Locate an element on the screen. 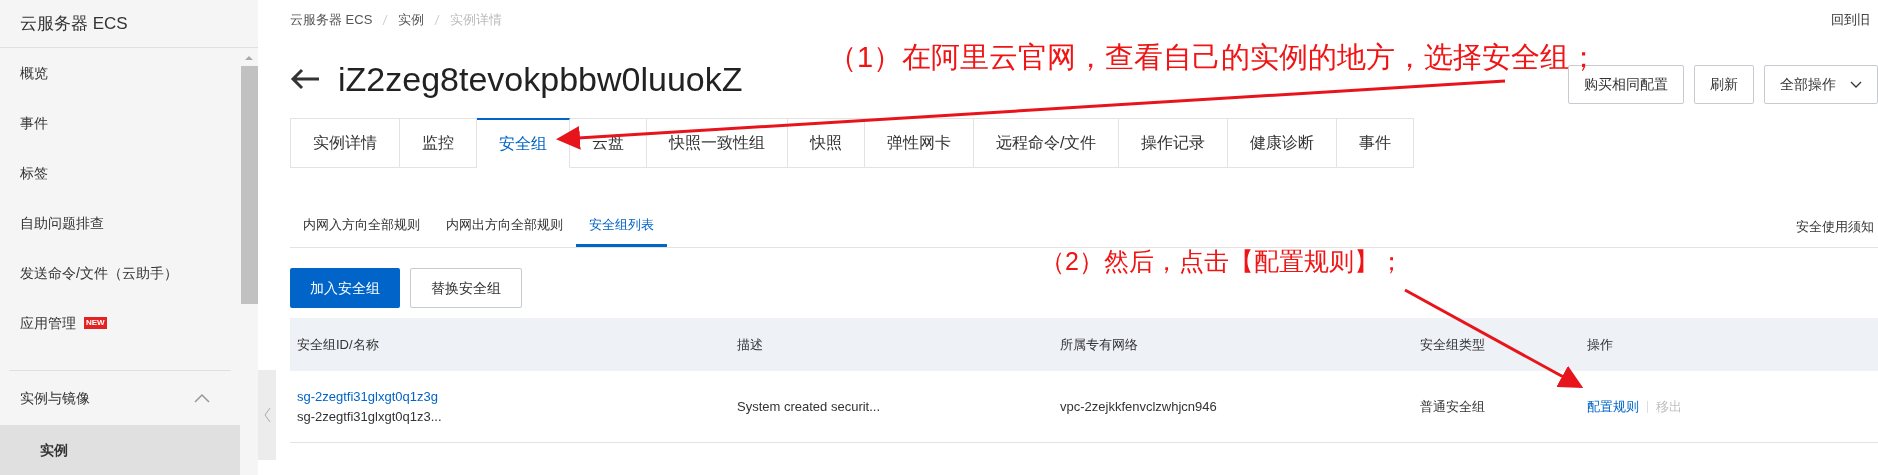  tab: 弹性网卡 is located at coordinates (919, 143).